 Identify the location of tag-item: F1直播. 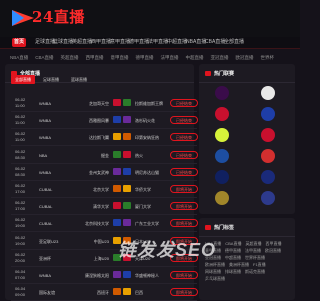
(259, 264).